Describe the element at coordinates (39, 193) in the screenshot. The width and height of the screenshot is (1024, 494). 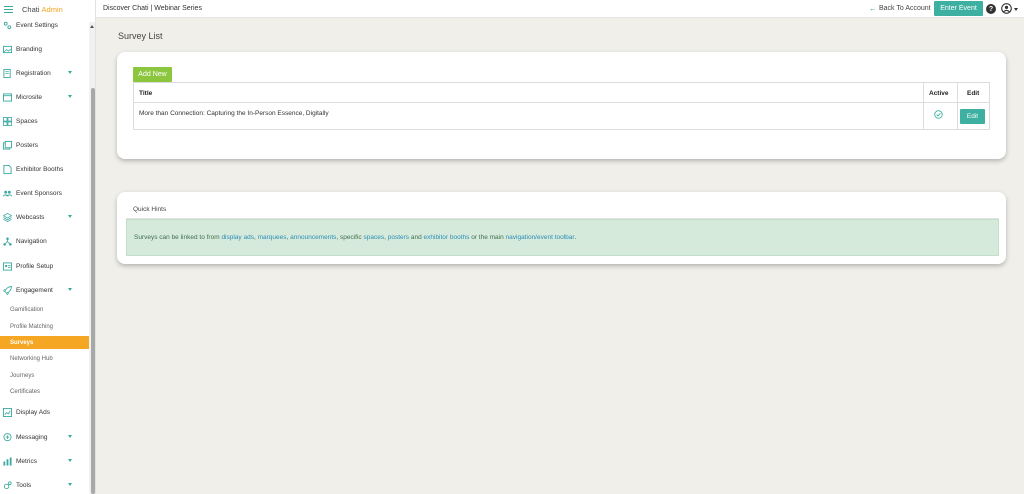
I see `sidebar-item-label: Event Sponsors` at that location.